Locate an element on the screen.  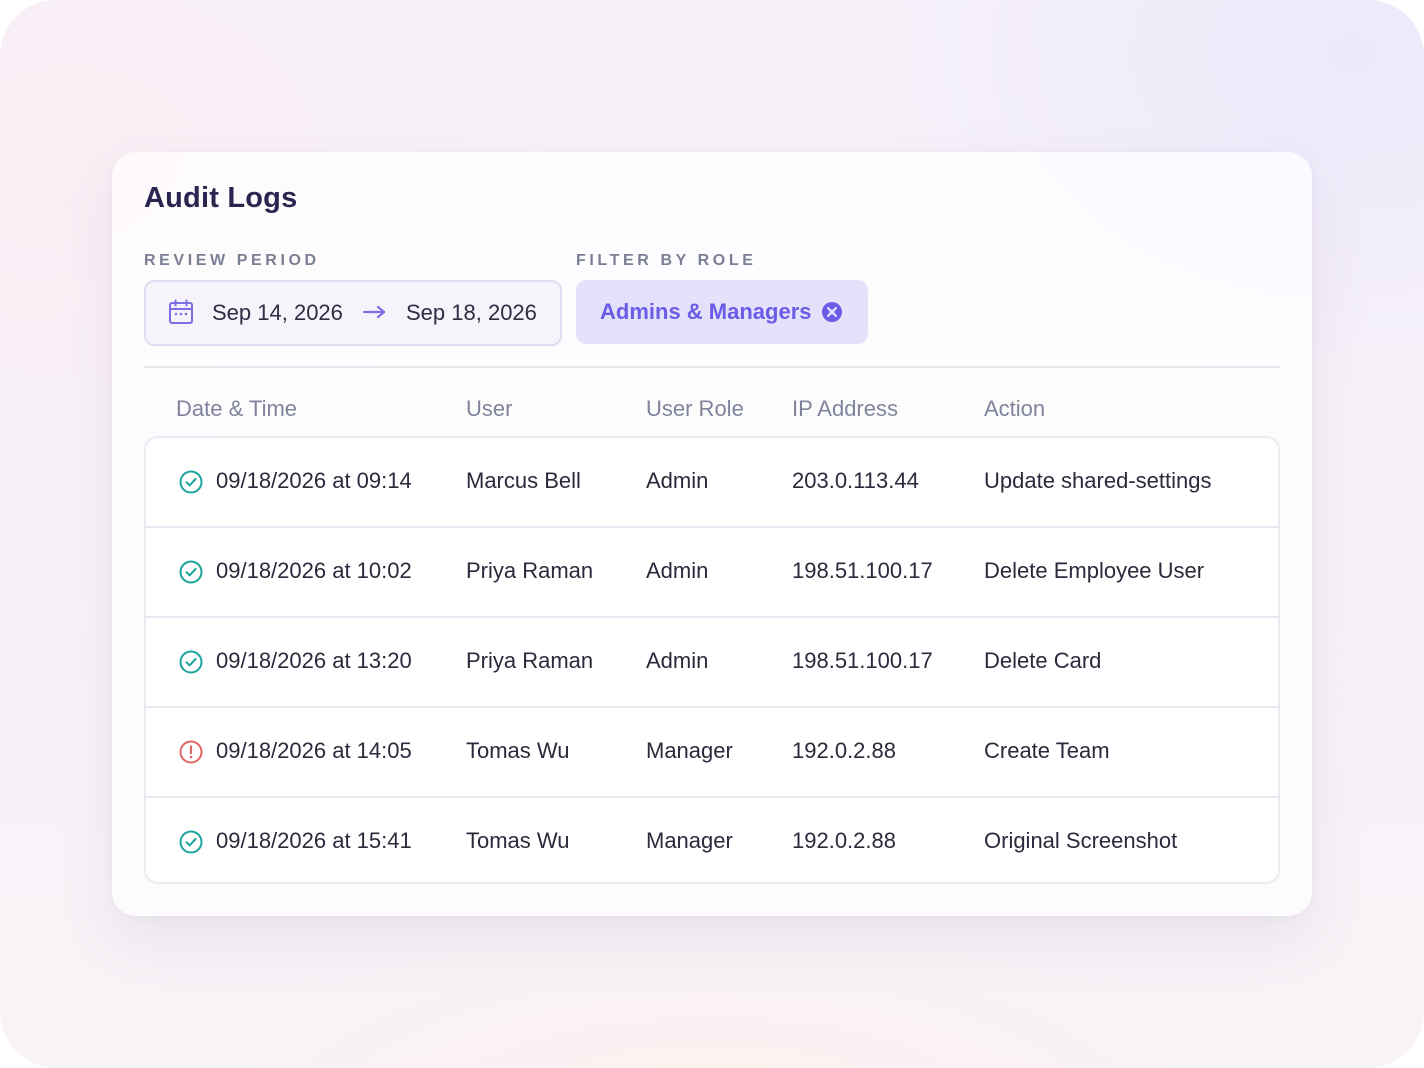
review-period-label: REVIEW PERIOD is located at coordinates (232, 260).